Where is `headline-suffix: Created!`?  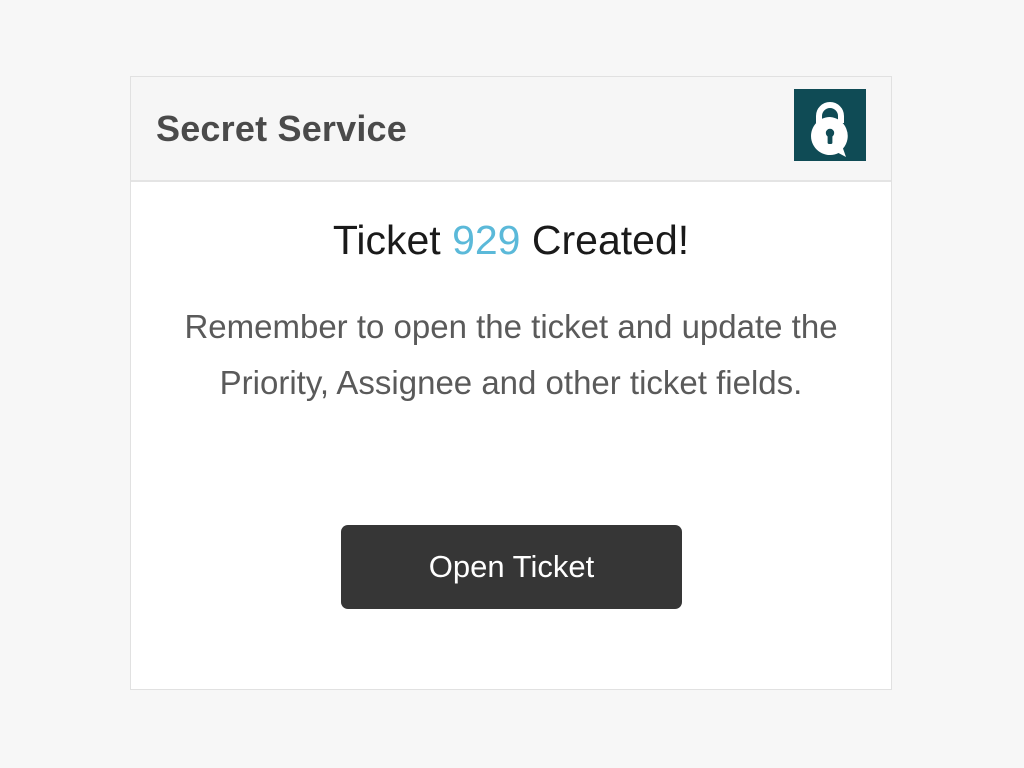
headline-suffix: Created! is located at coordinates (610, 240).